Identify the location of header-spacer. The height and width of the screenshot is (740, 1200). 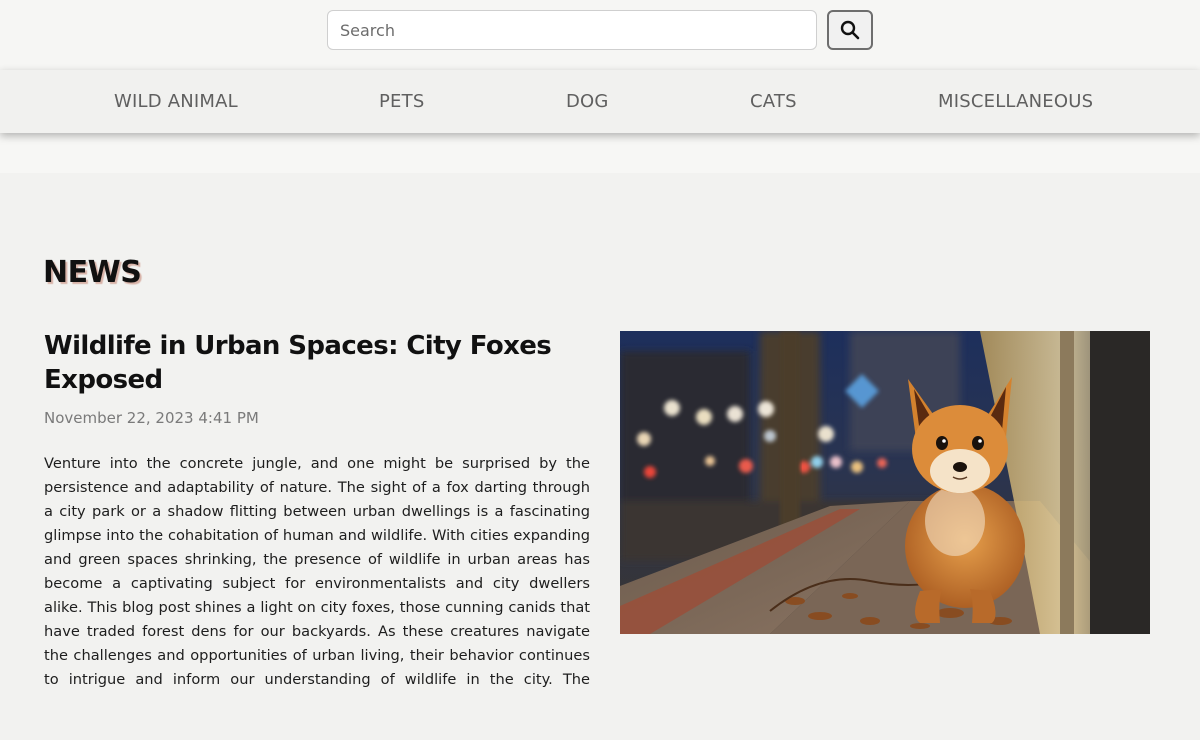
(600, 153).